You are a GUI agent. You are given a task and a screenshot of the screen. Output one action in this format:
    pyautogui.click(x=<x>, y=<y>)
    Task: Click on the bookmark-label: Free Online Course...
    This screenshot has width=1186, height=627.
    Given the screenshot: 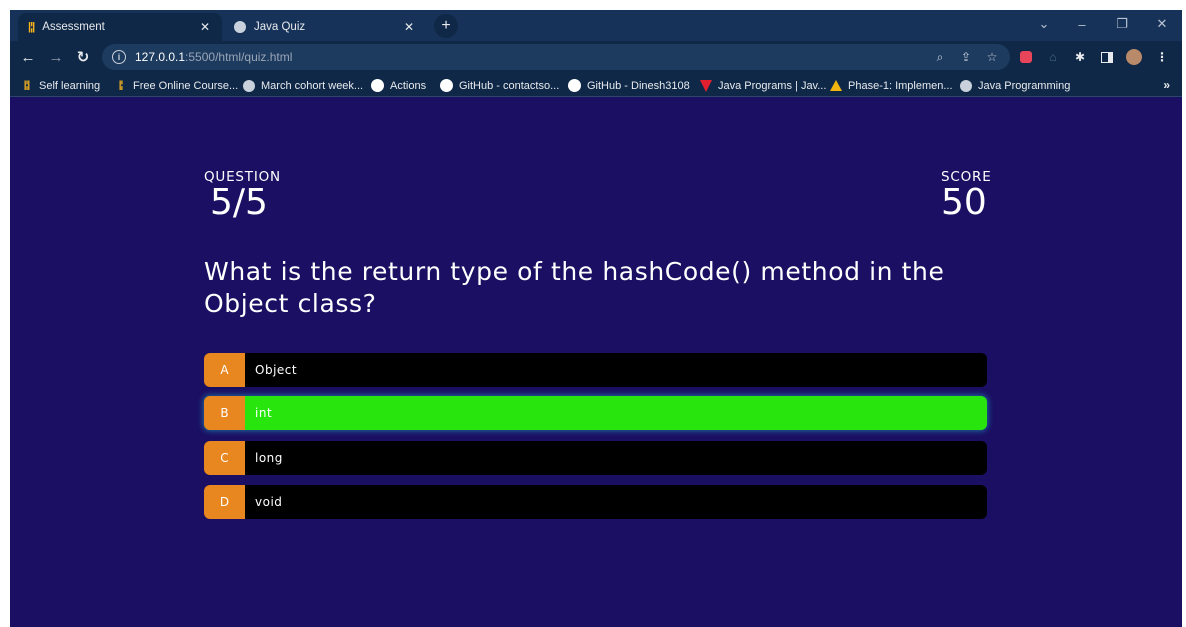 What is the action you would take?
    pyautogui.click(x=186, y=85)
    